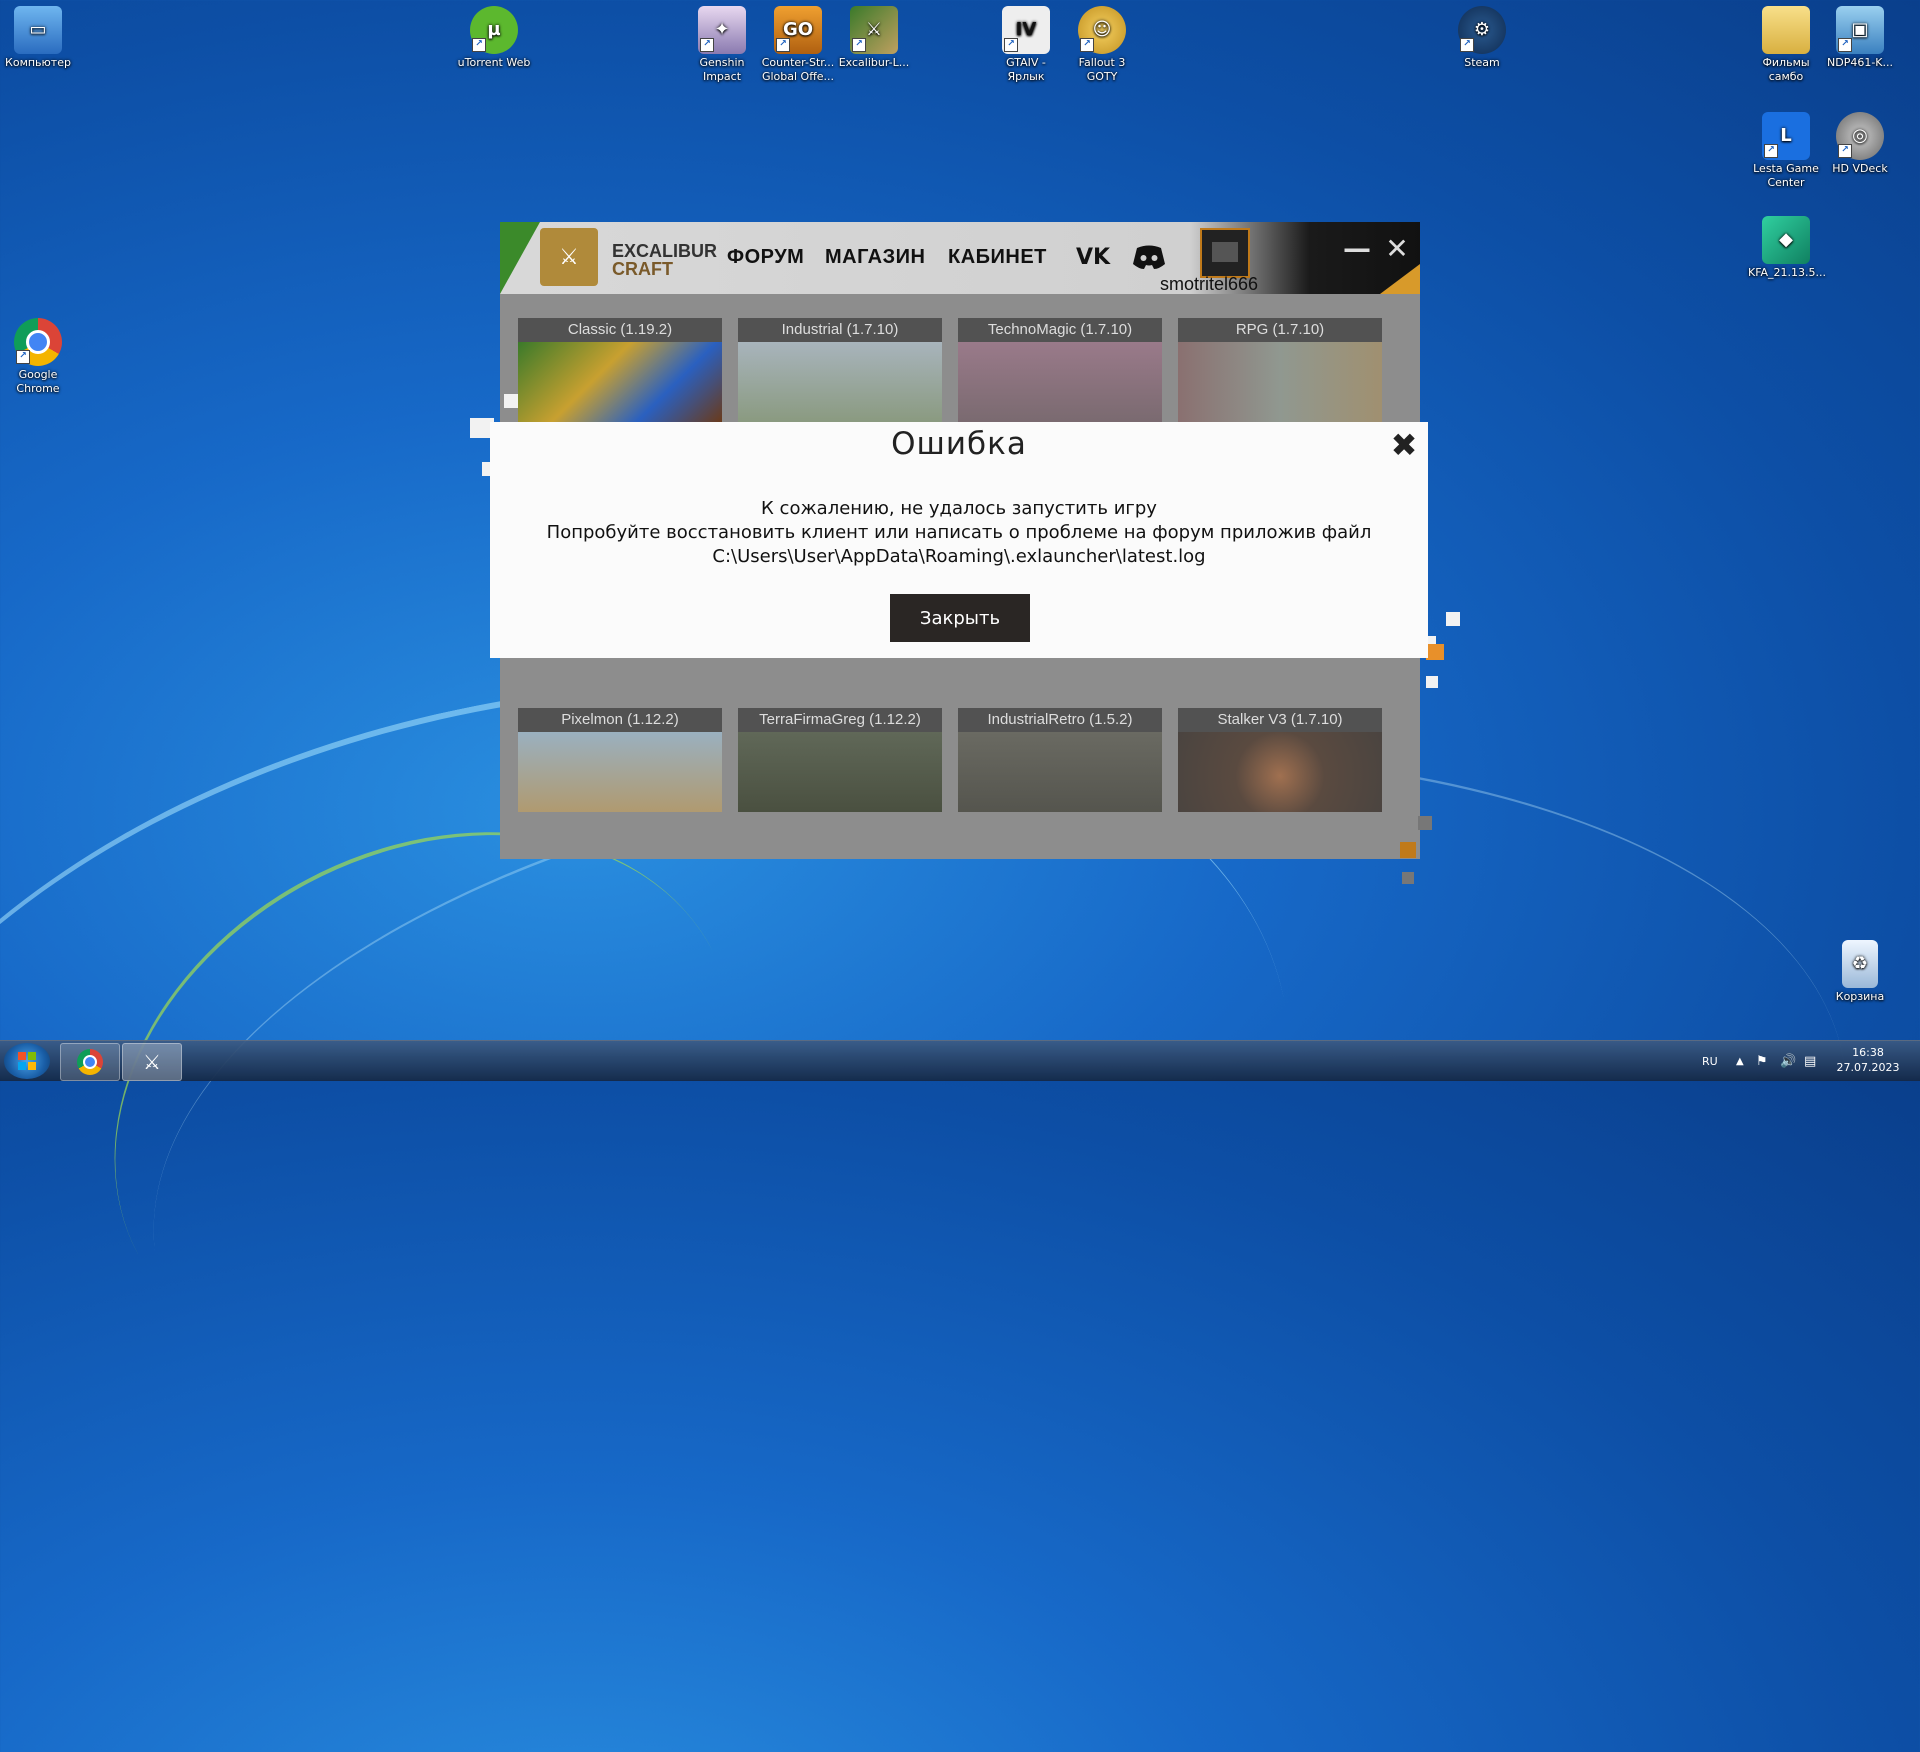  Describe the element at coordinates (1788, 1061) in the screenshot. I see `volume-icon: 🔊` at that location.